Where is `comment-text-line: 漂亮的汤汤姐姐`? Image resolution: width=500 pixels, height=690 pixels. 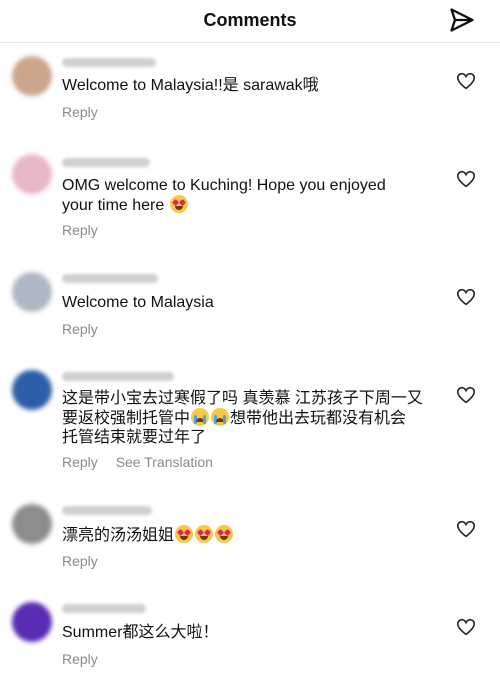
comment-text-line: 漂亮的汤汤姐姐 is located at coordinates (118, 535).